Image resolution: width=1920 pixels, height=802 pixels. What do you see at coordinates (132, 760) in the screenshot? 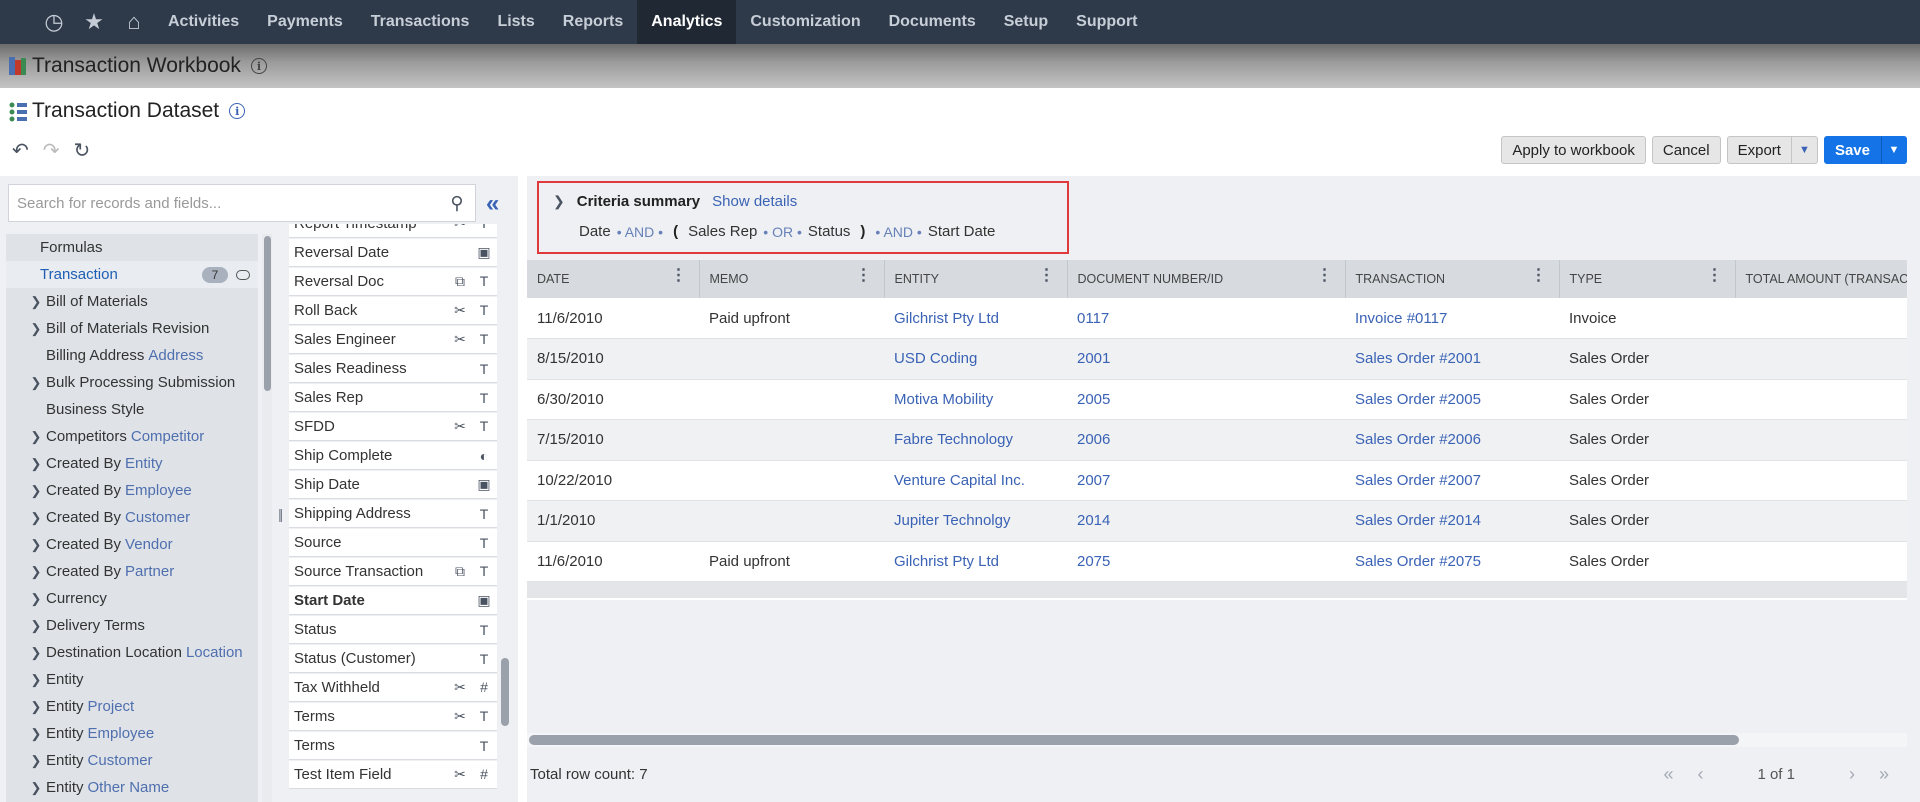
I see `tree-item: ❯ Entity Customer` at bounding box center [132, 760].